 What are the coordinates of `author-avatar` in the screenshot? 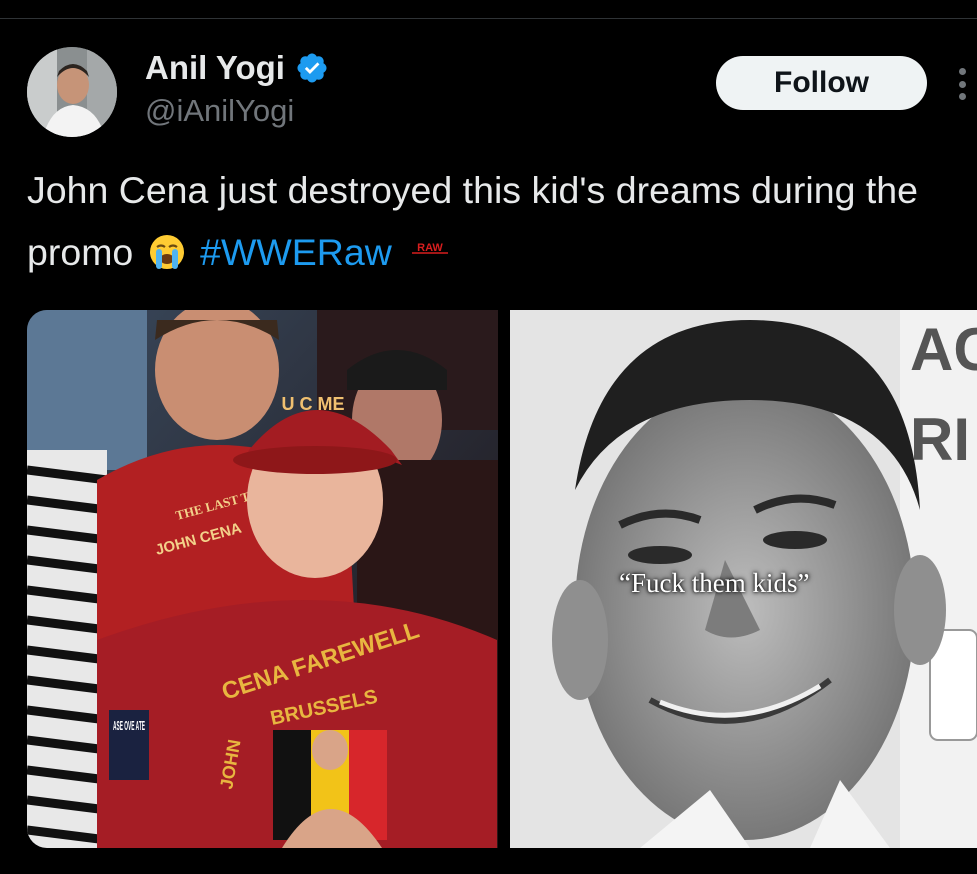 It's located at (72, 92).